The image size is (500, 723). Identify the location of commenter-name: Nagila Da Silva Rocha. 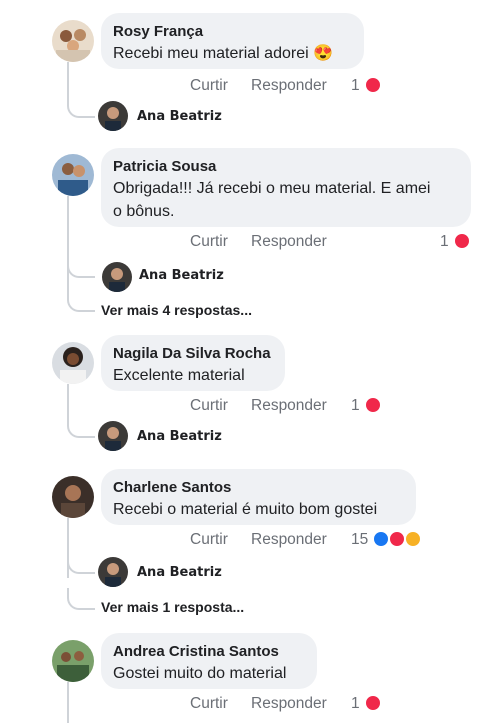
(193, 354).